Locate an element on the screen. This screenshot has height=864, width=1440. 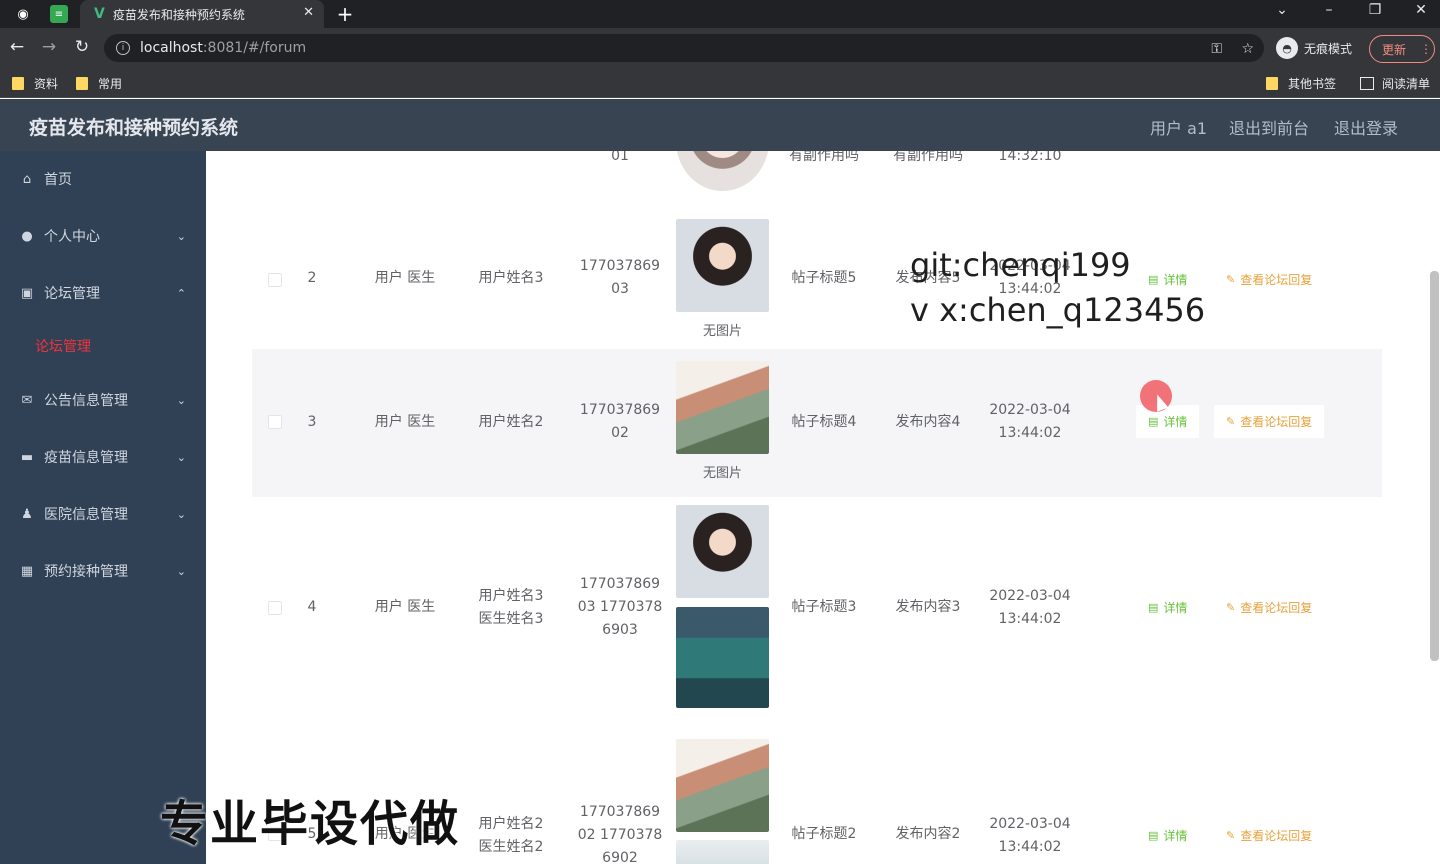
tab-search-icon: ⌄ is located at coordinates (1282, 10).